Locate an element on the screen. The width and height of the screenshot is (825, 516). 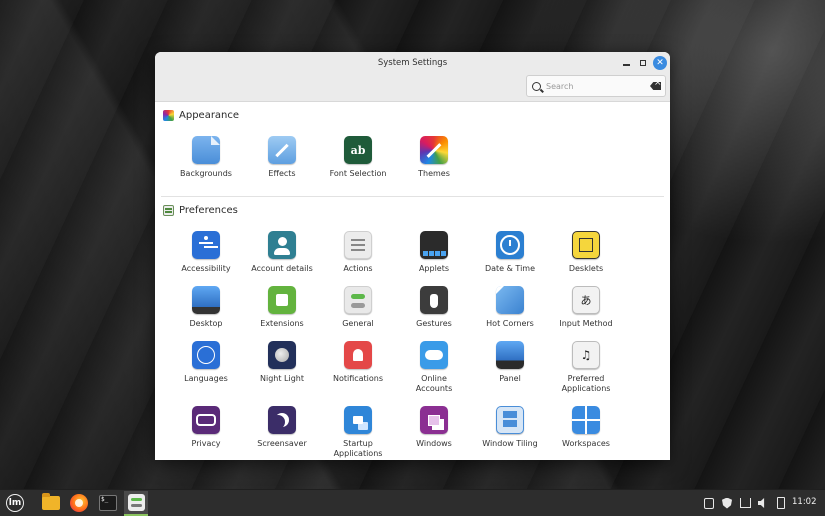
preferences-section-header: Preferences is located at coordinates (200, 210).